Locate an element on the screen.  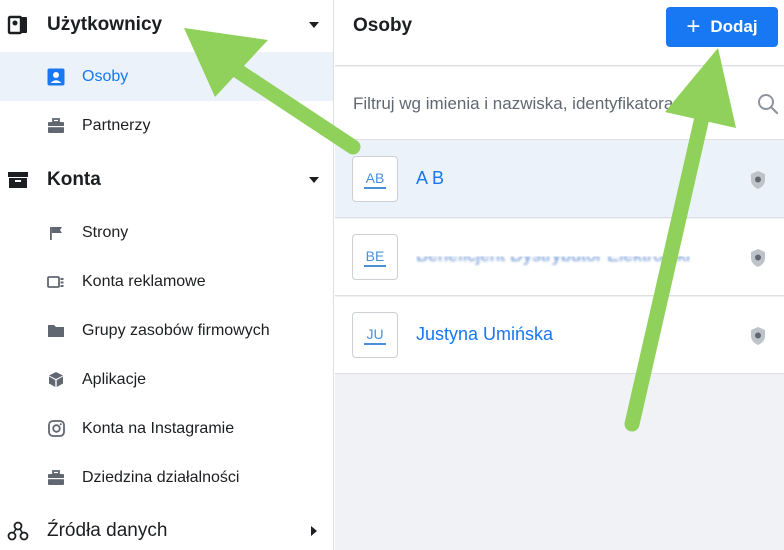
person-row: JU Justyna Umińska is located at coordinates (559, 335).